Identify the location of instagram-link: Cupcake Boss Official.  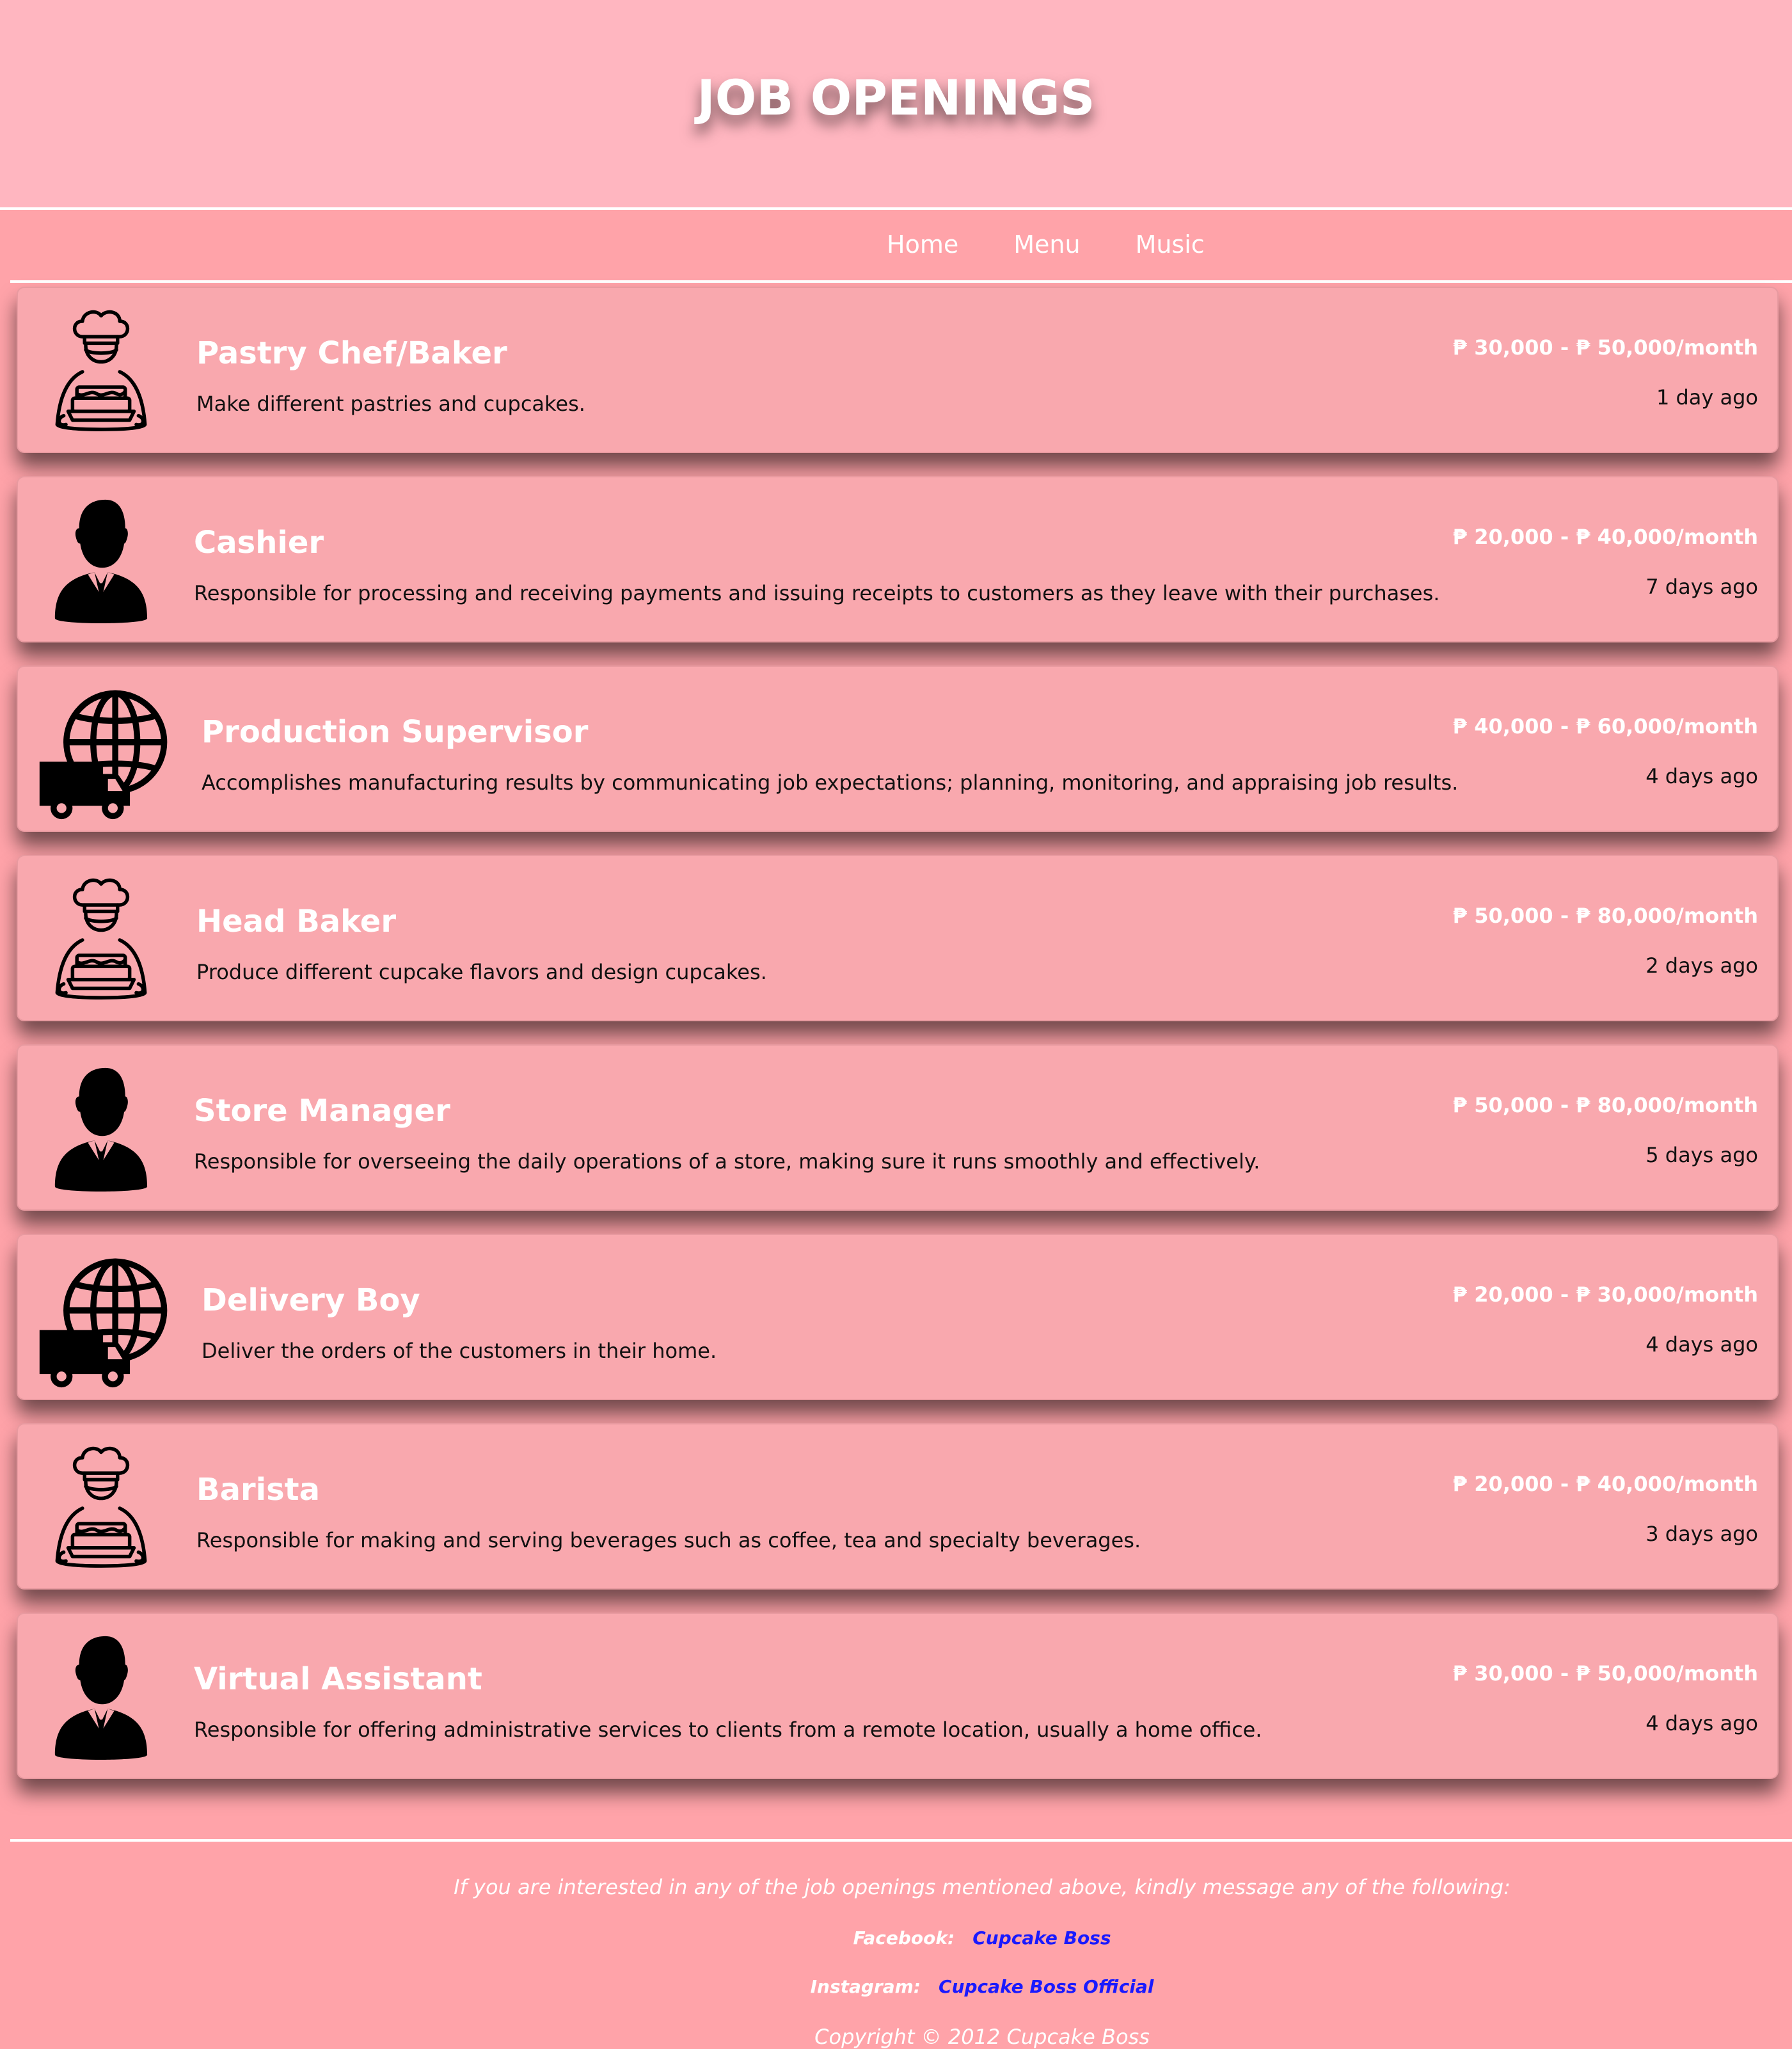
(1046, 1986).